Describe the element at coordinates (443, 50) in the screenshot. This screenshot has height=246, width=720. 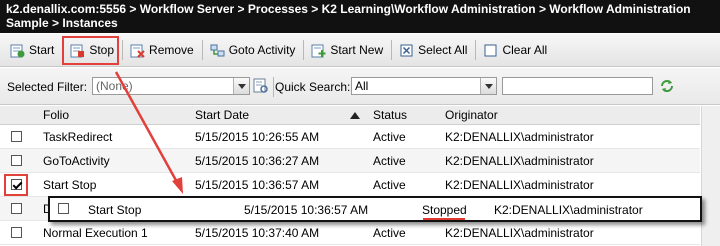
I see `select-all-label: Select All` at that location.